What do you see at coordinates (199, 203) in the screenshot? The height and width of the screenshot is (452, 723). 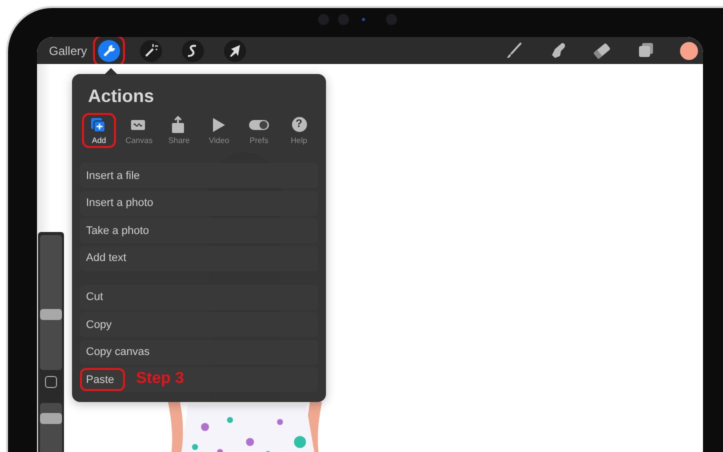 I see `menu-item: Insert a photo` at bounding box center [199, 203].